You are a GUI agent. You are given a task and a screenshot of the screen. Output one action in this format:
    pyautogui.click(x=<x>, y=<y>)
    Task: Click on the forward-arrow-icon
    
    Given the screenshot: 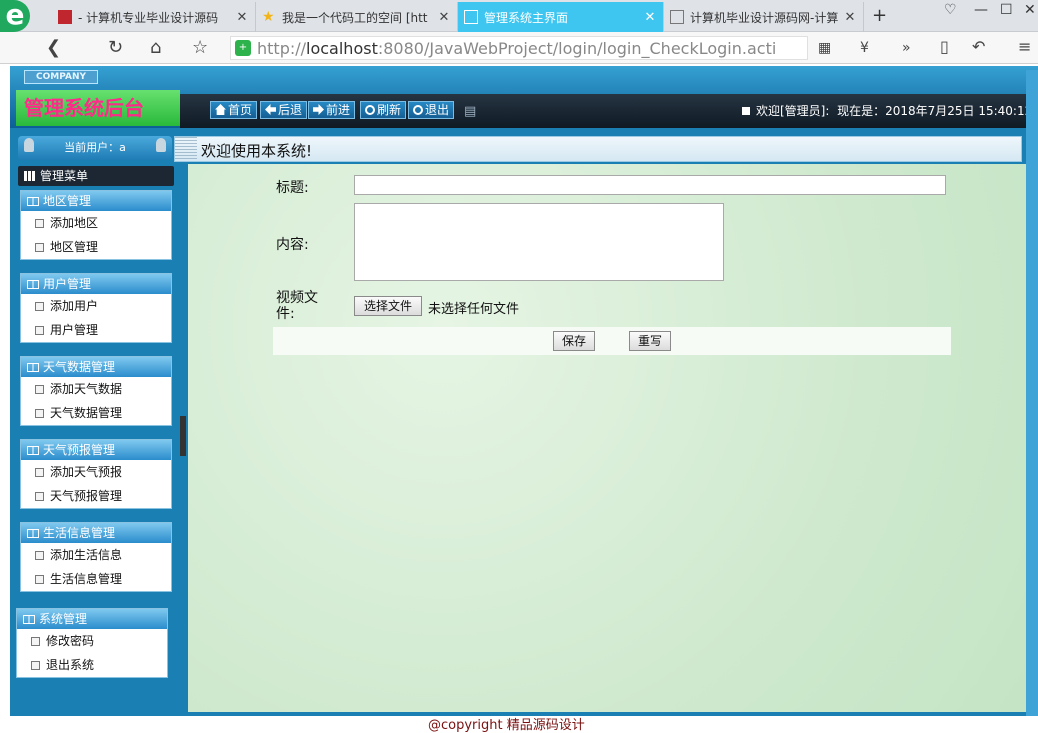 What is the action you would take?
    pyautogui.click(x=318, y=109)
    